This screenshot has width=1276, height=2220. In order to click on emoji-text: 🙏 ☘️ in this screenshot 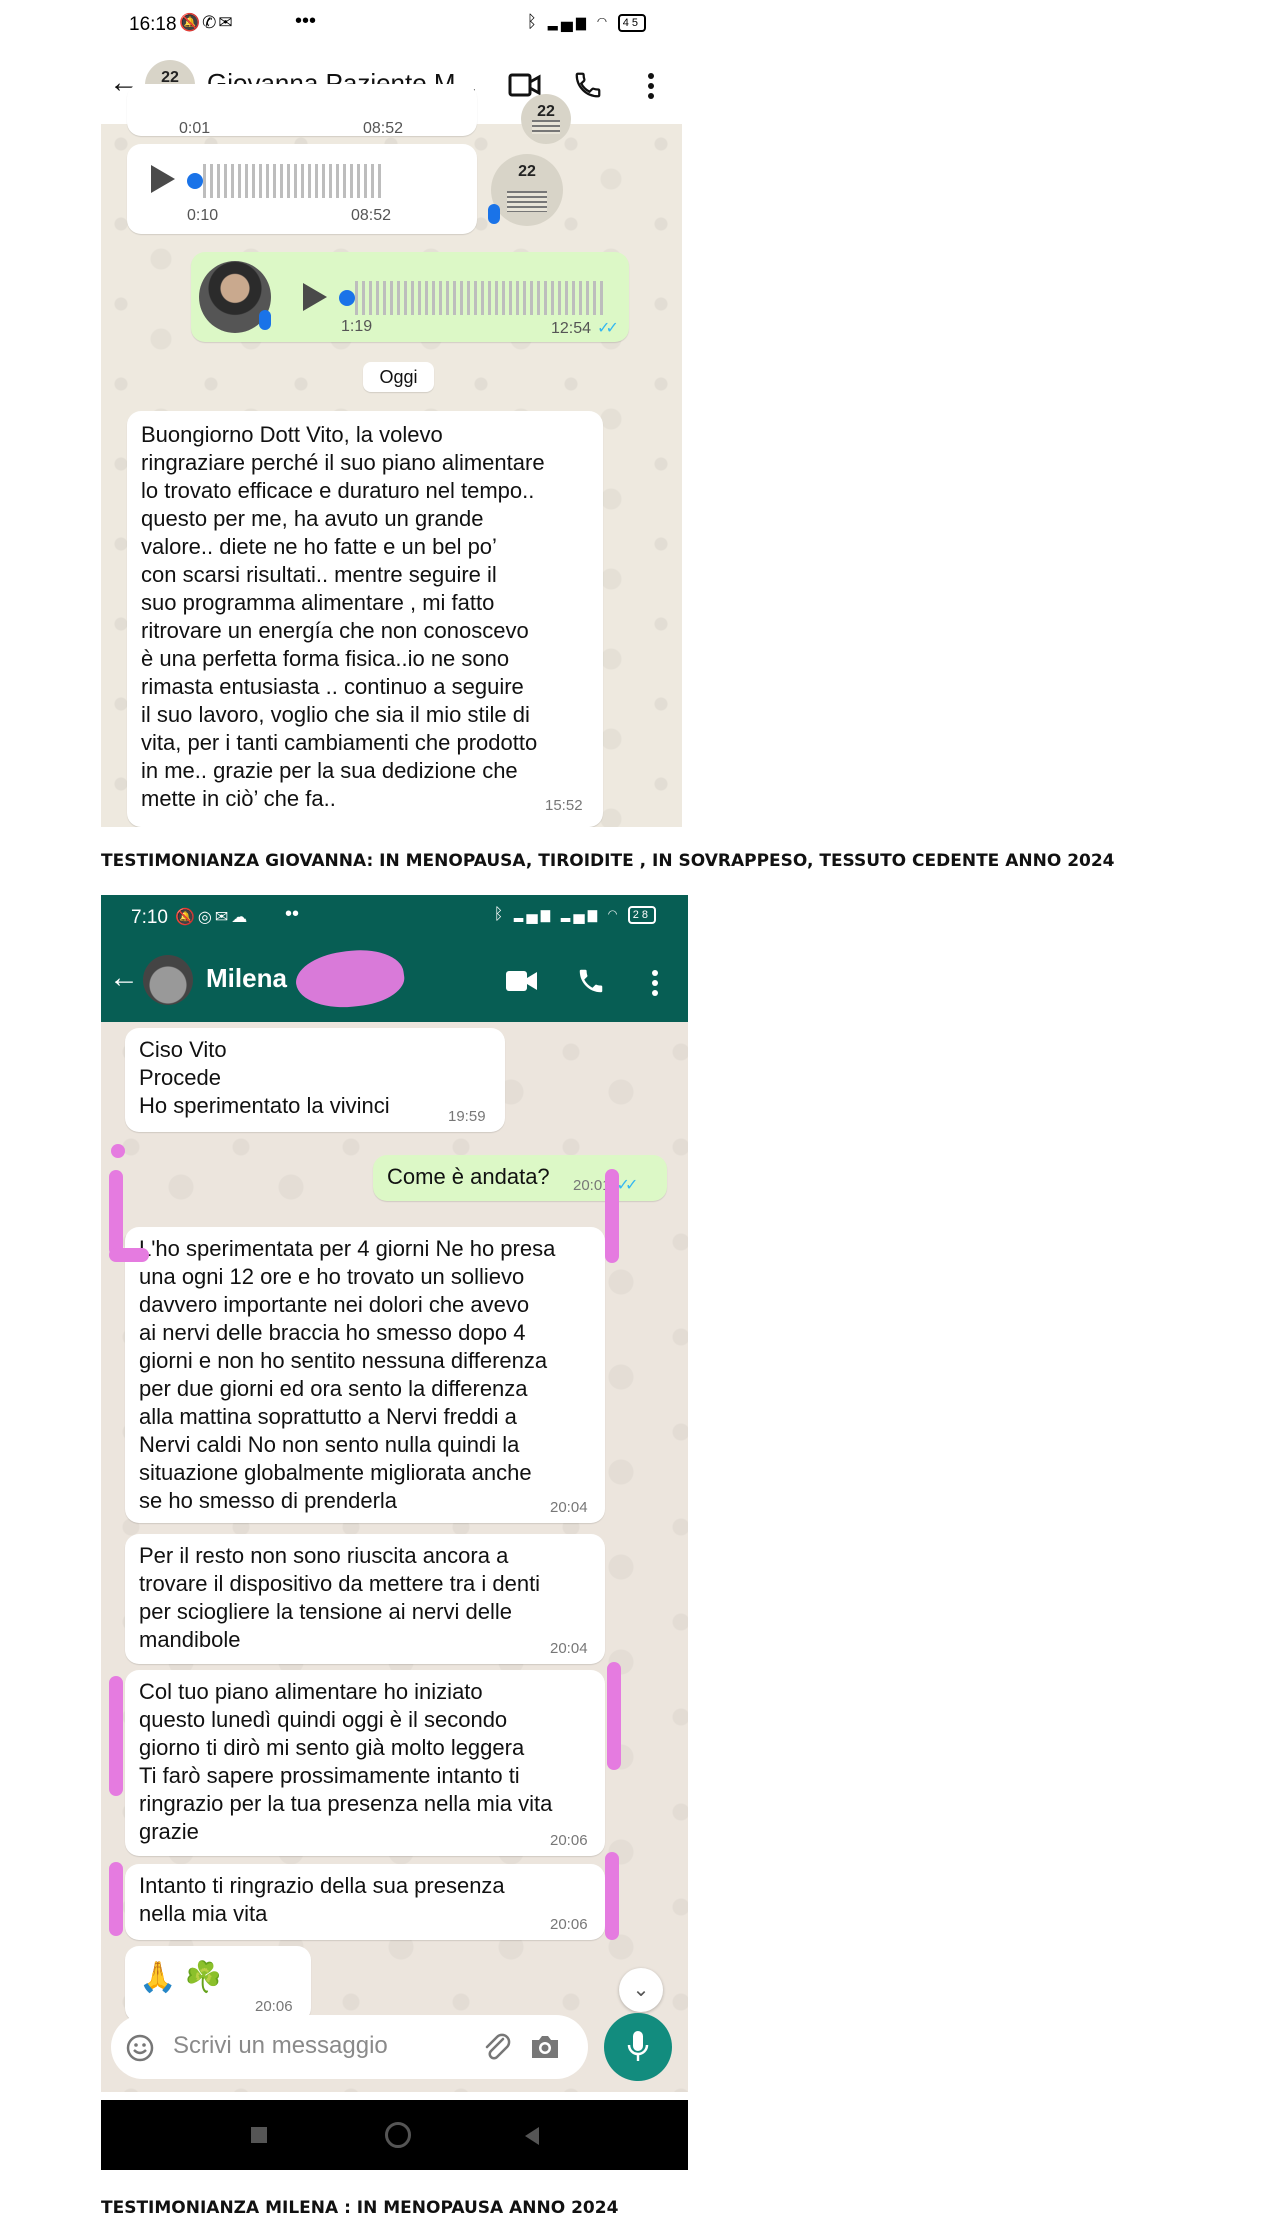, I will do `click(181, 1977)`.